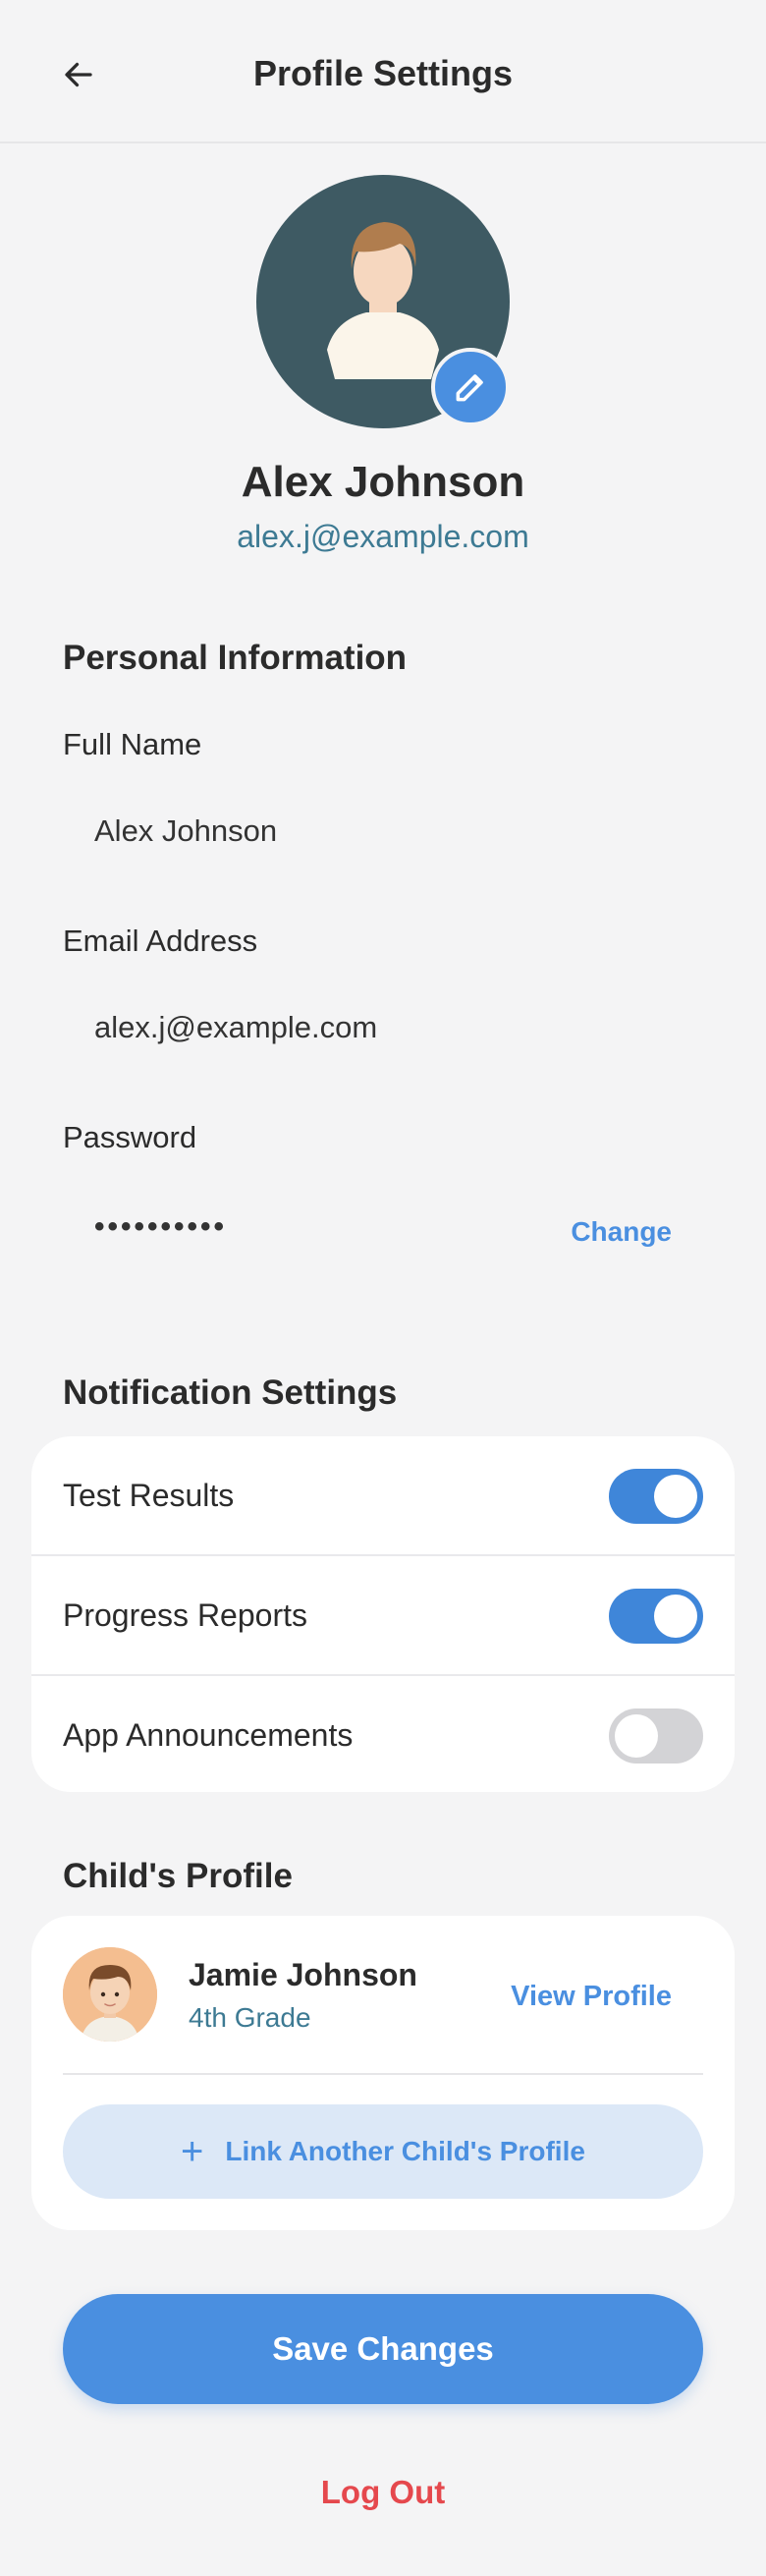 This screenshot has width=766, height=2576. I want to click on notification-row-test-results: Test Results, so click(383, 1496).